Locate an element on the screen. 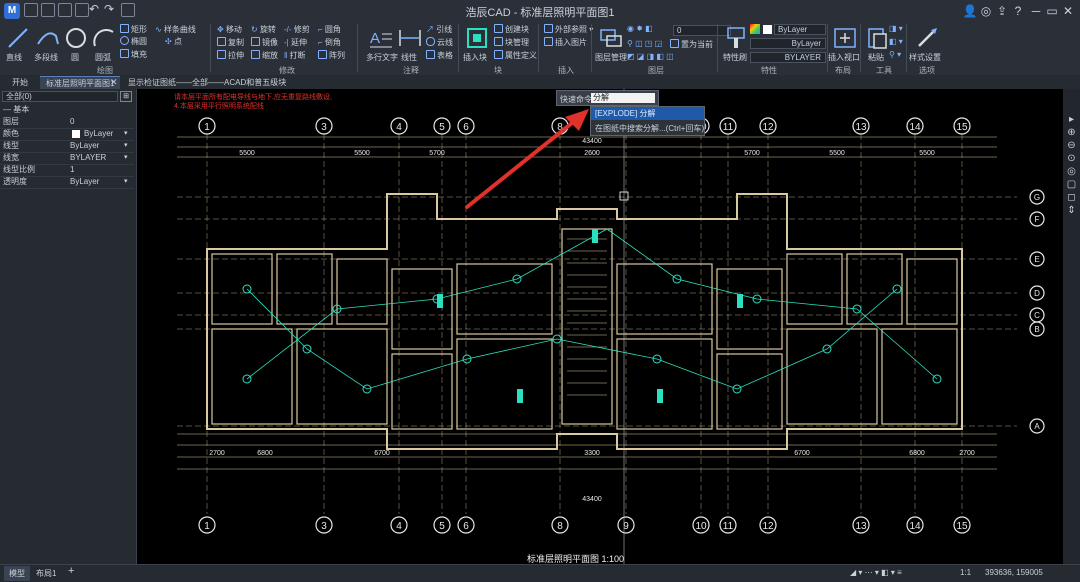  break-tool: ‖ 打断 is located at coordinates (295, 55).